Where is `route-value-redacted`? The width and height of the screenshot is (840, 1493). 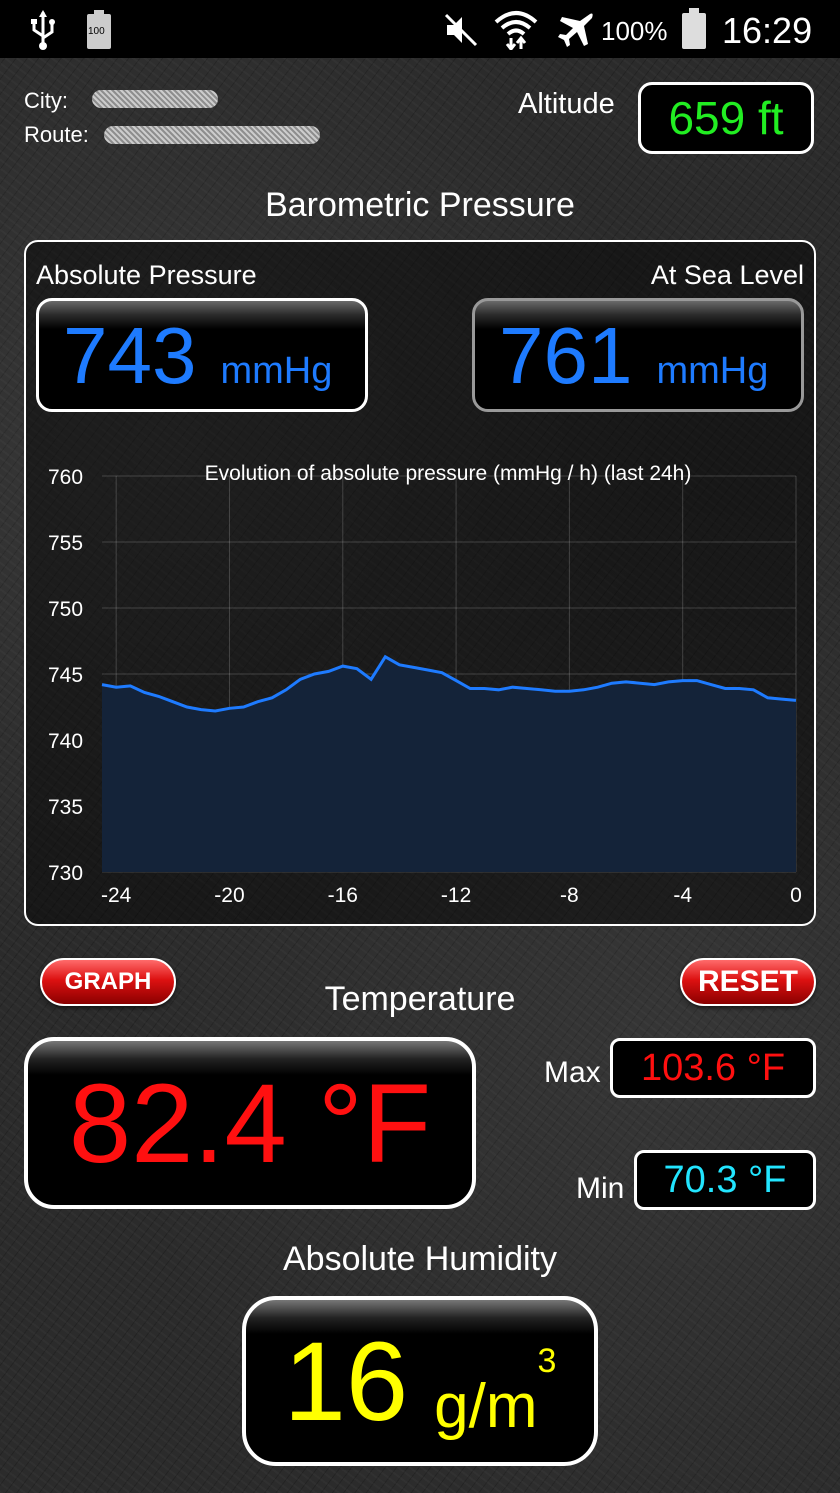 route-value-redacted is located at coordinates (212, 135).